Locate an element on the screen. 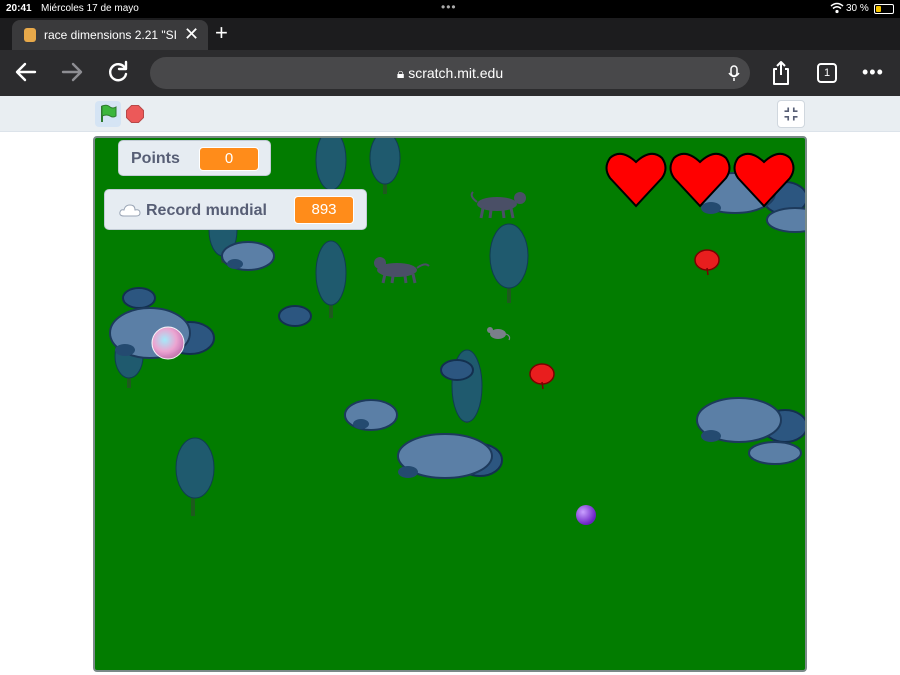 Image resolution: width=900 pixels, height=675 pixels. multitasking-dots-icon: ••• is located at coordinates (449, 7).